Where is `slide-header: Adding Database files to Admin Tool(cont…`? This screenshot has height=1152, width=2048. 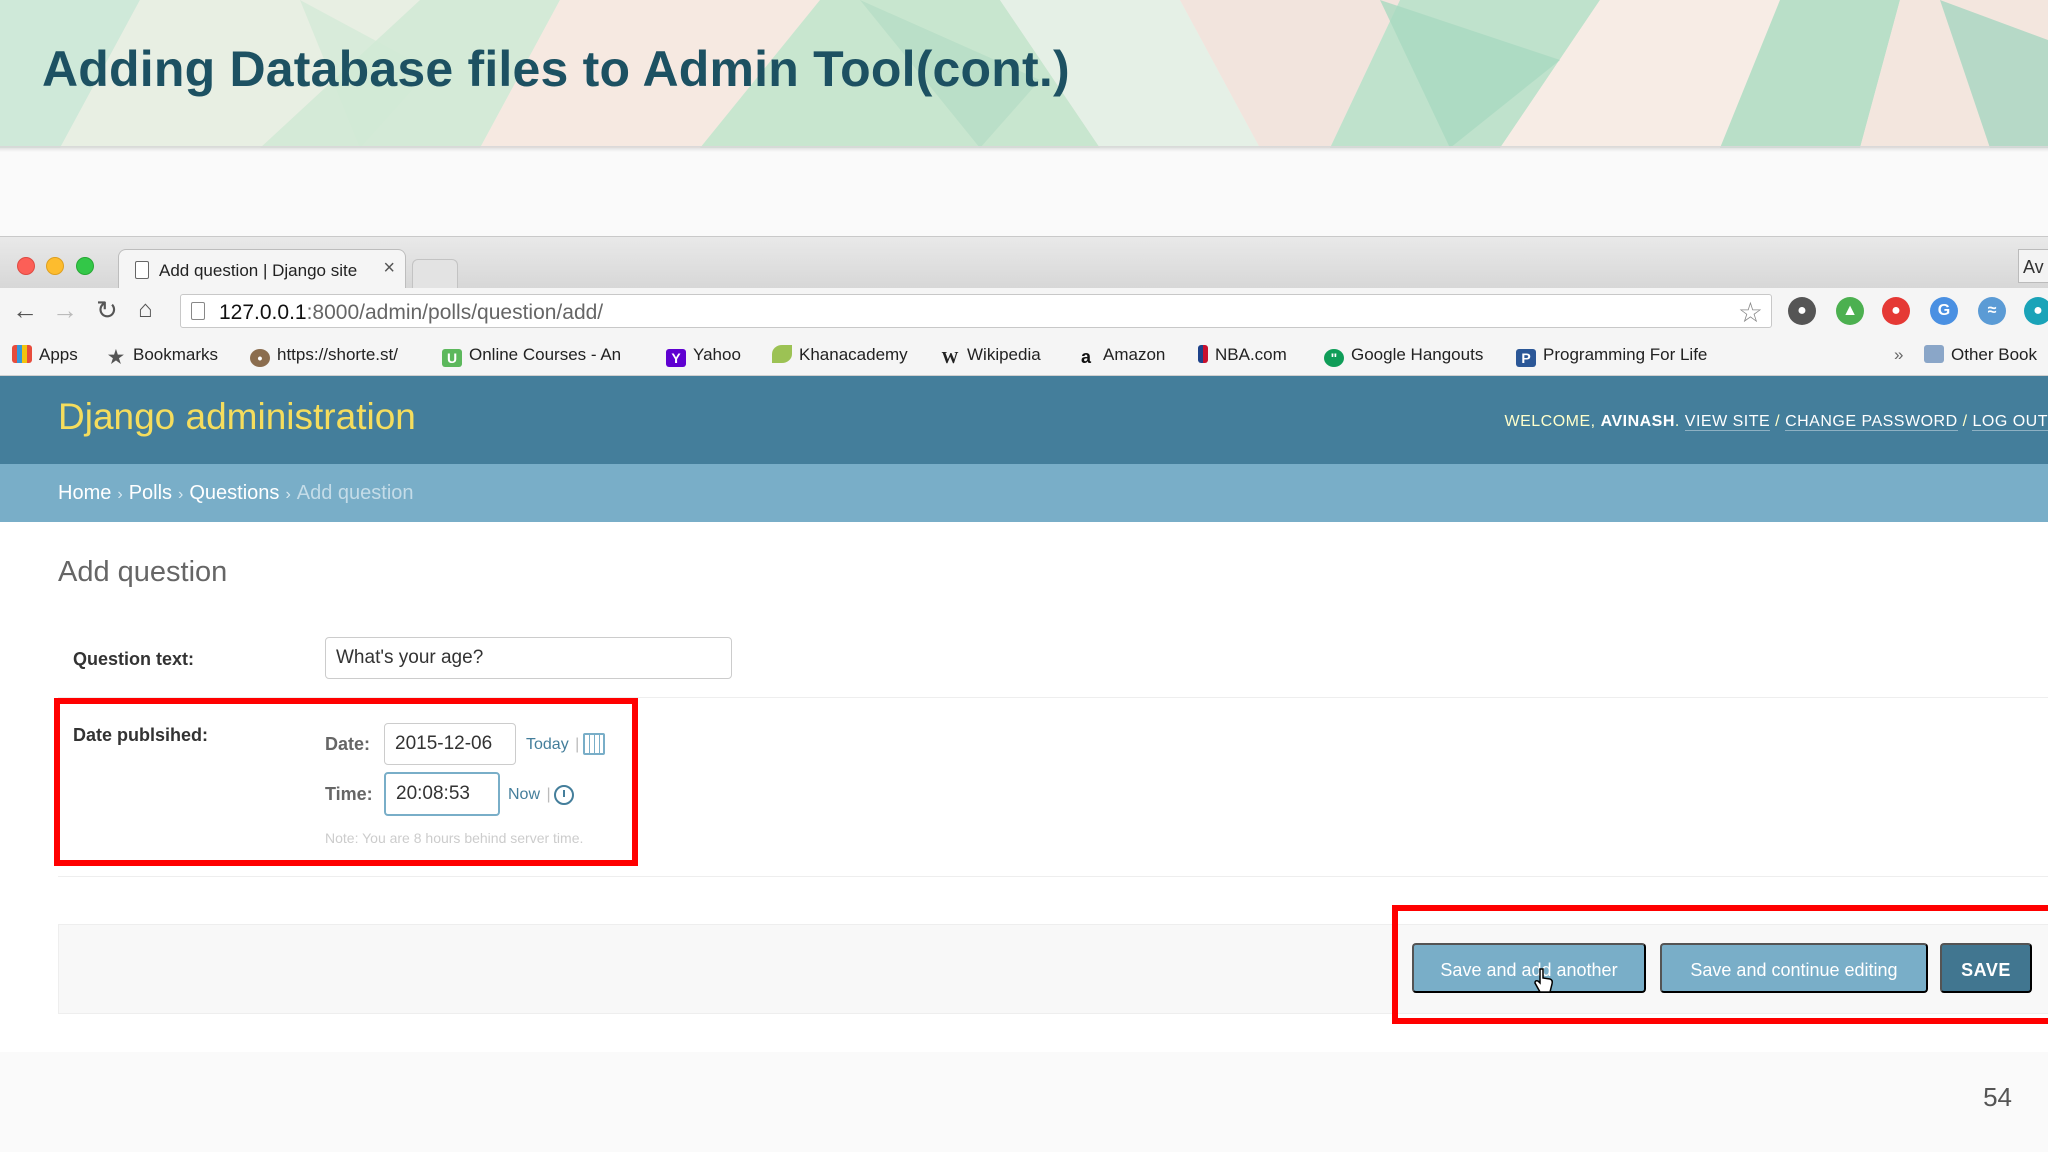
slide-header: Adding Database files to Admin Tool(cont… is located at coordinates (1024, 74).